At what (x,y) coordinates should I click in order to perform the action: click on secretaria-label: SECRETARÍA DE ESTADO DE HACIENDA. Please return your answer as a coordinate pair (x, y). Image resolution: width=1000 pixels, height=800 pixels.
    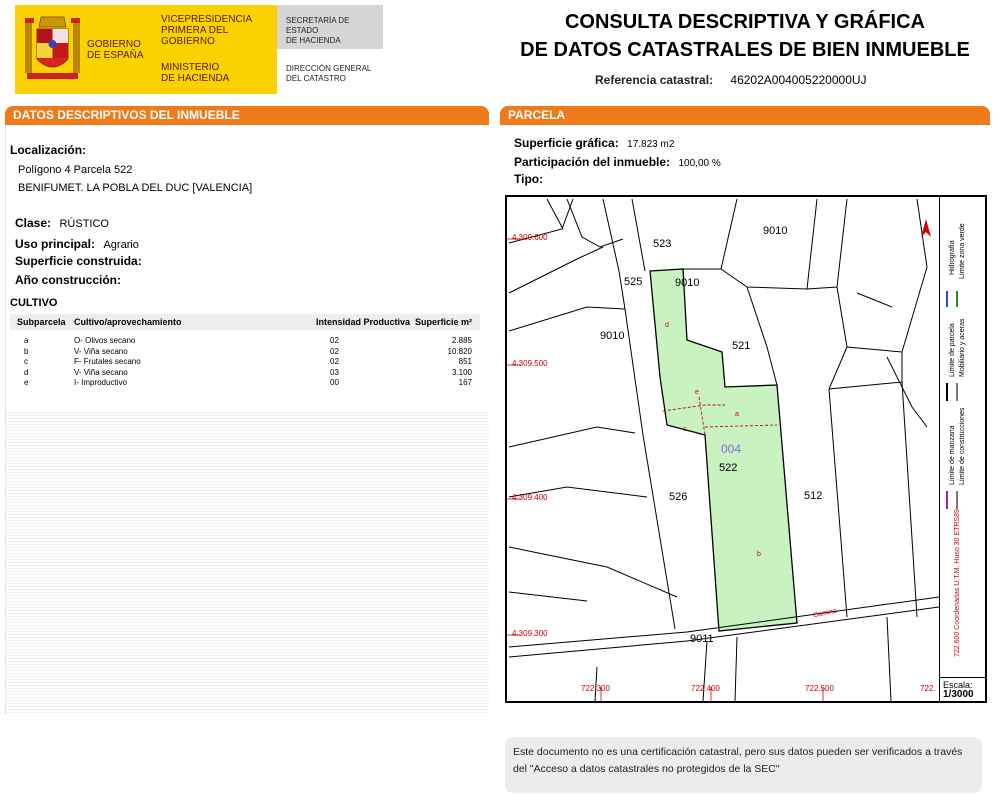
    Looking at the image, I should click on (318, 30).